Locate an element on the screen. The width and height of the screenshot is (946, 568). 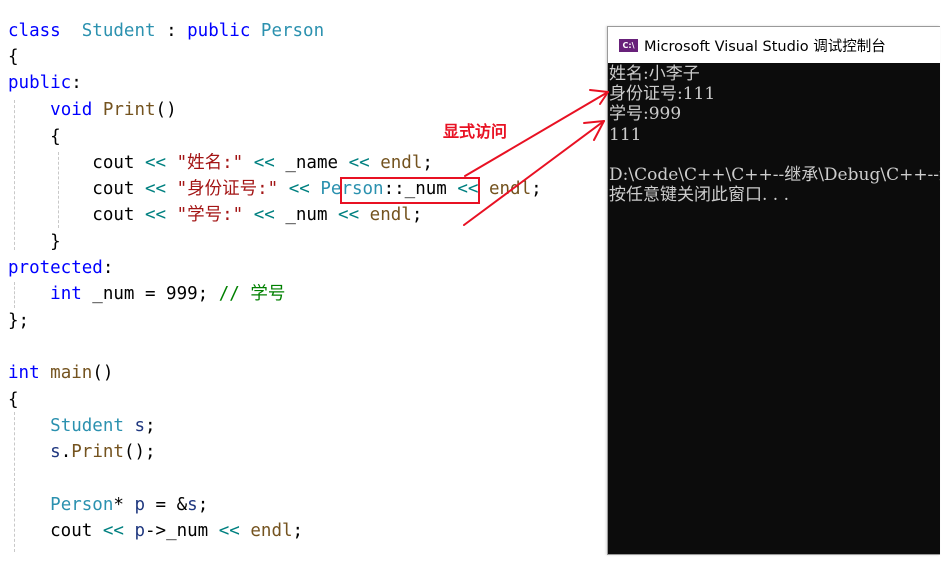
code-token: _name is located at coordinates (311, 163).